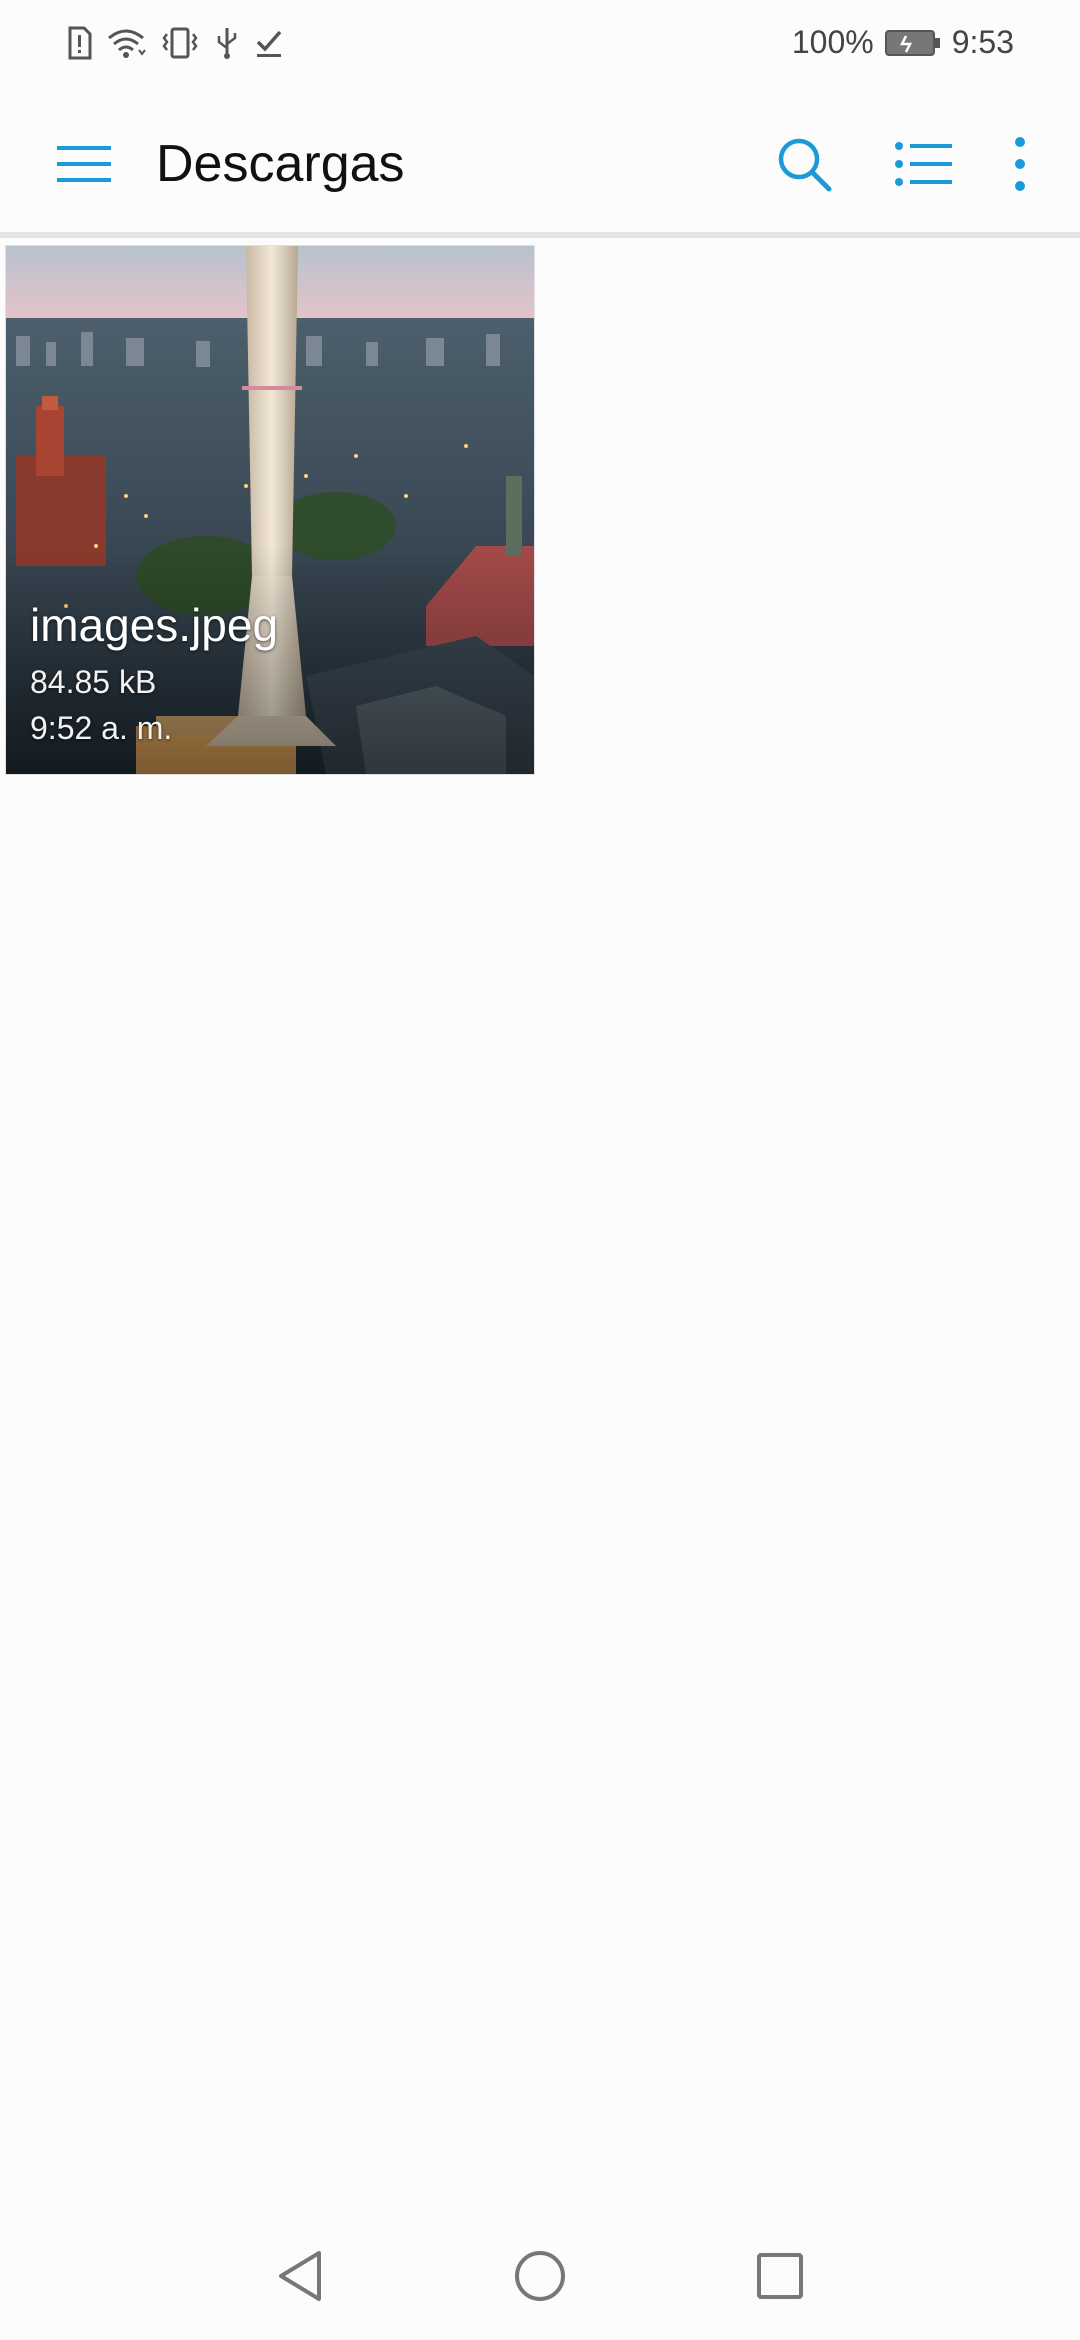  I want to click on toolbar-divider, so click(540, 235).